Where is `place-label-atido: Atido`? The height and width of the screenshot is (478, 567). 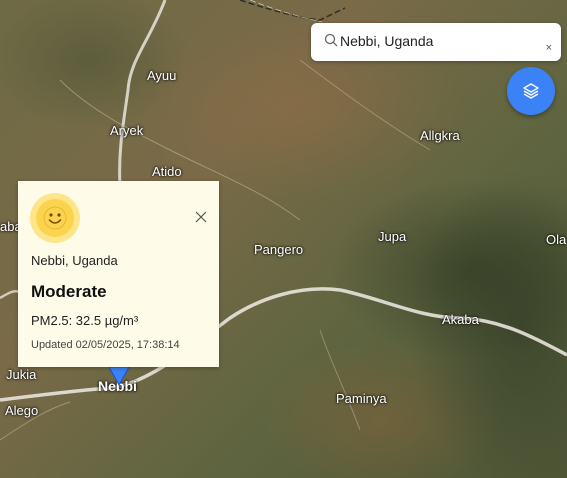 place-label-atido: Atido is located at coordinates (167, 171).